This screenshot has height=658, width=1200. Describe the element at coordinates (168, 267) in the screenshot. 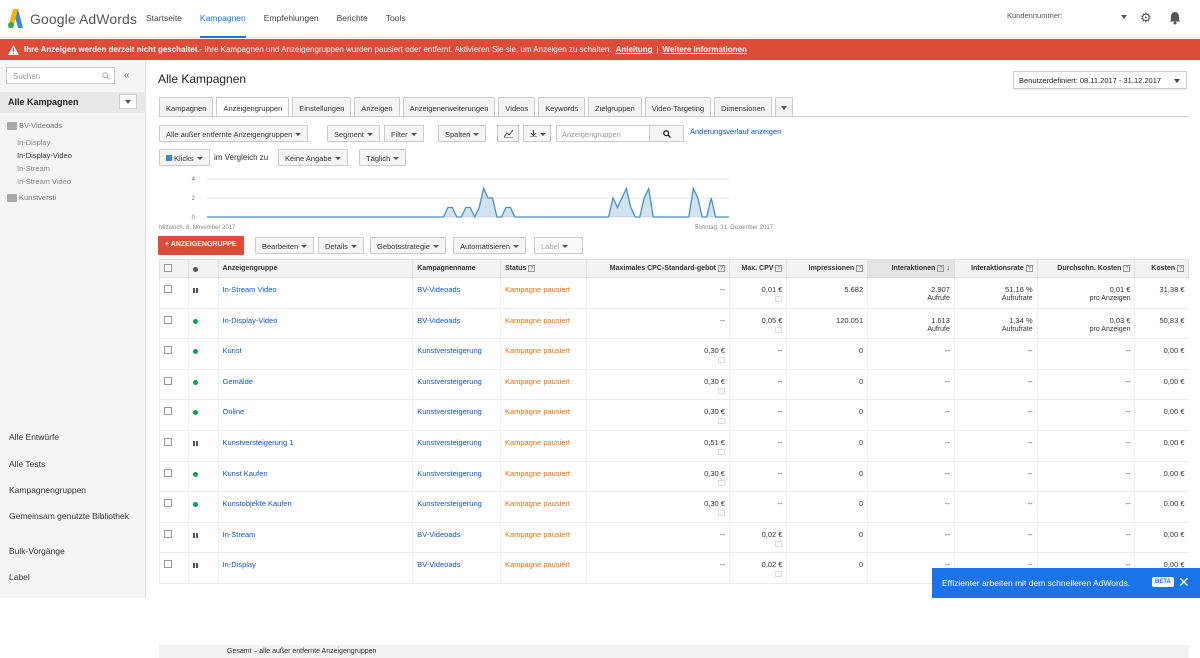

I see `select-all-checkbox` at that location.